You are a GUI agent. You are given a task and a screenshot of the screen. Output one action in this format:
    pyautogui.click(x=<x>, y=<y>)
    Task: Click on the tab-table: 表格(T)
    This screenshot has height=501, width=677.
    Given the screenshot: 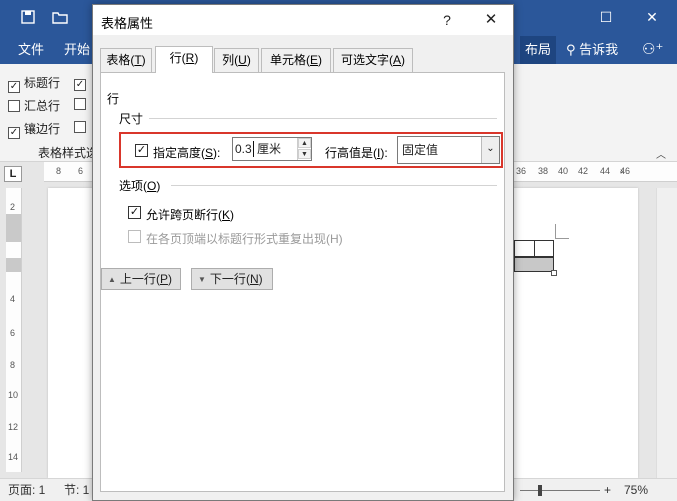 What is the action you would take?
    pyautogui.click(x=126, y=60)
    